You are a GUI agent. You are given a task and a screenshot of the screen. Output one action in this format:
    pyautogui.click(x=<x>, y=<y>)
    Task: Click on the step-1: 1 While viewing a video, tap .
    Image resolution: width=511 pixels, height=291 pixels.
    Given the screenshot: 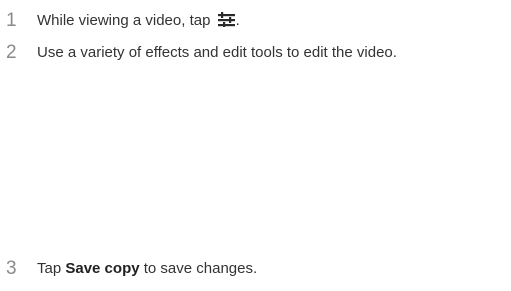 What is the action you would take?
    pyautogui.click(x=255, y=21)
    